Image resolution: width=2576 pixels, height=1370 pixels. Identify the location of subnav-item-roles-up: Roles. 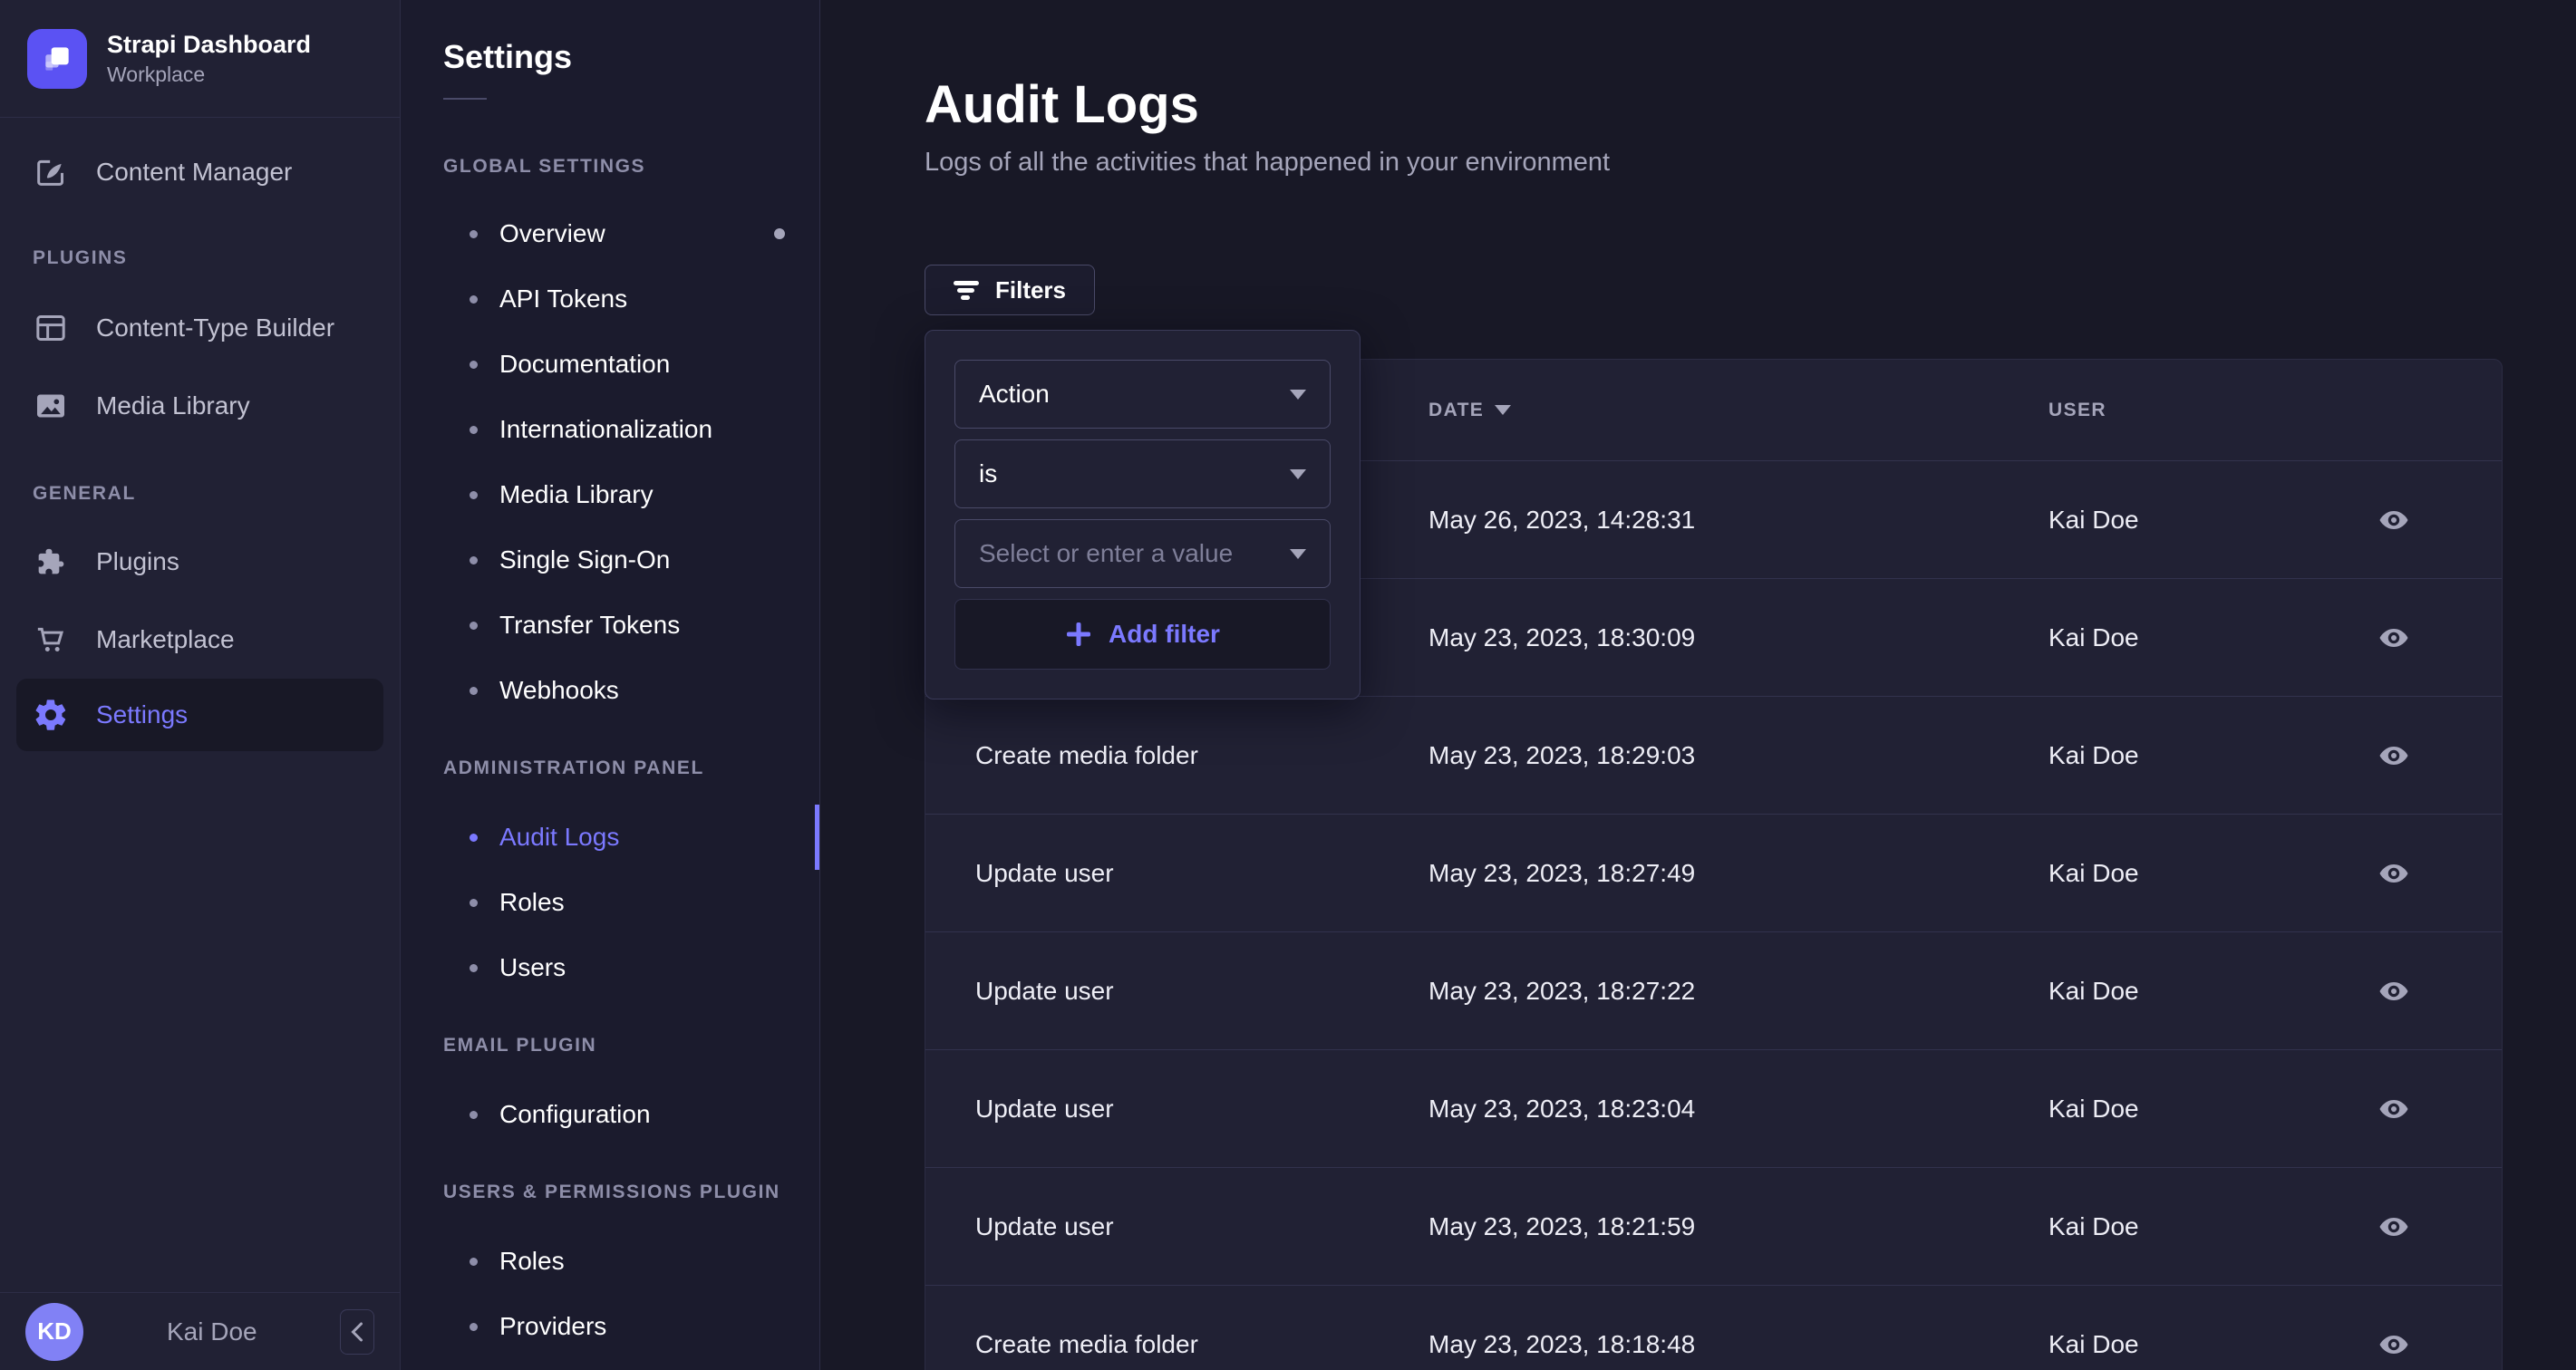
(610, 1261).